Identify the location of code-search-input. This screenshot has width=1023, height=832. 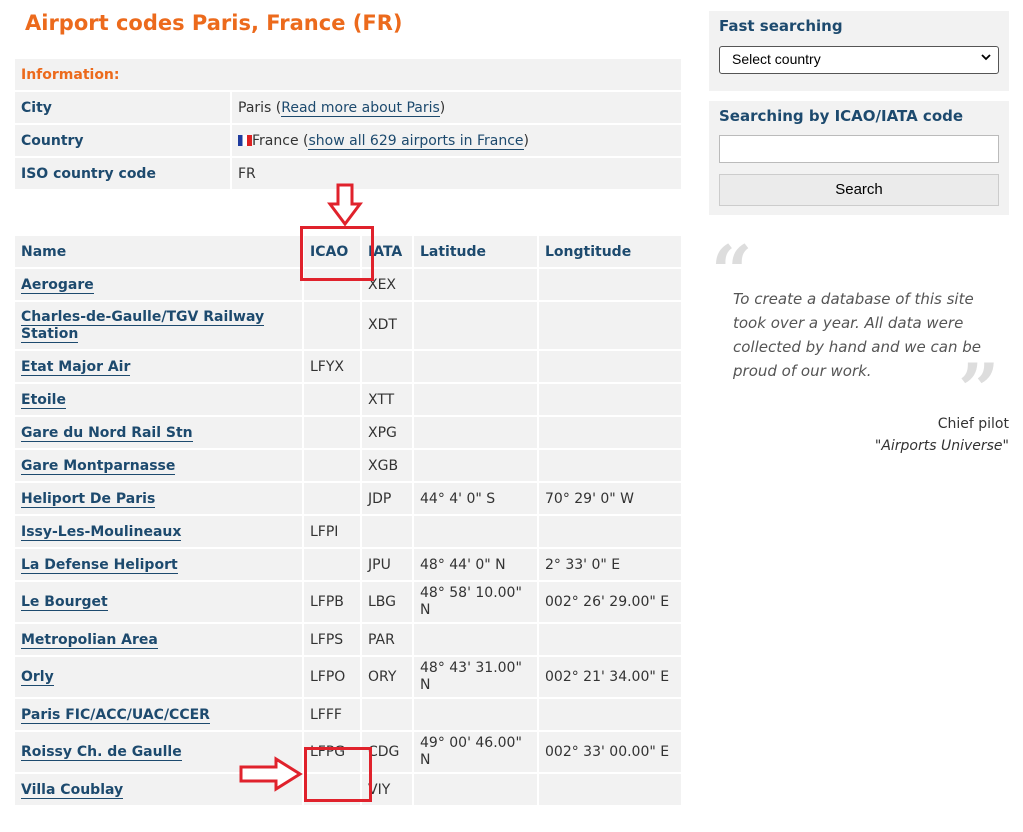
(859, 149).